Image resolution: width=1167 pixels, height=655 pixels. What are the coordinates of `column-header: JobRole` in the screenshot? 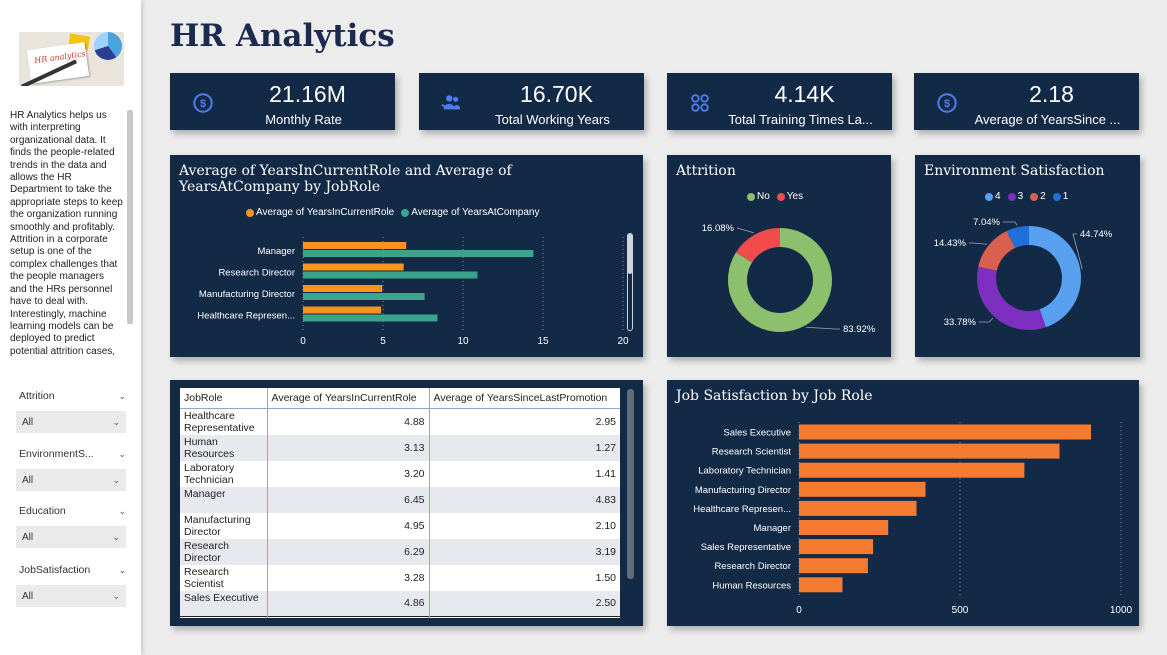 It's located at (224, 398).